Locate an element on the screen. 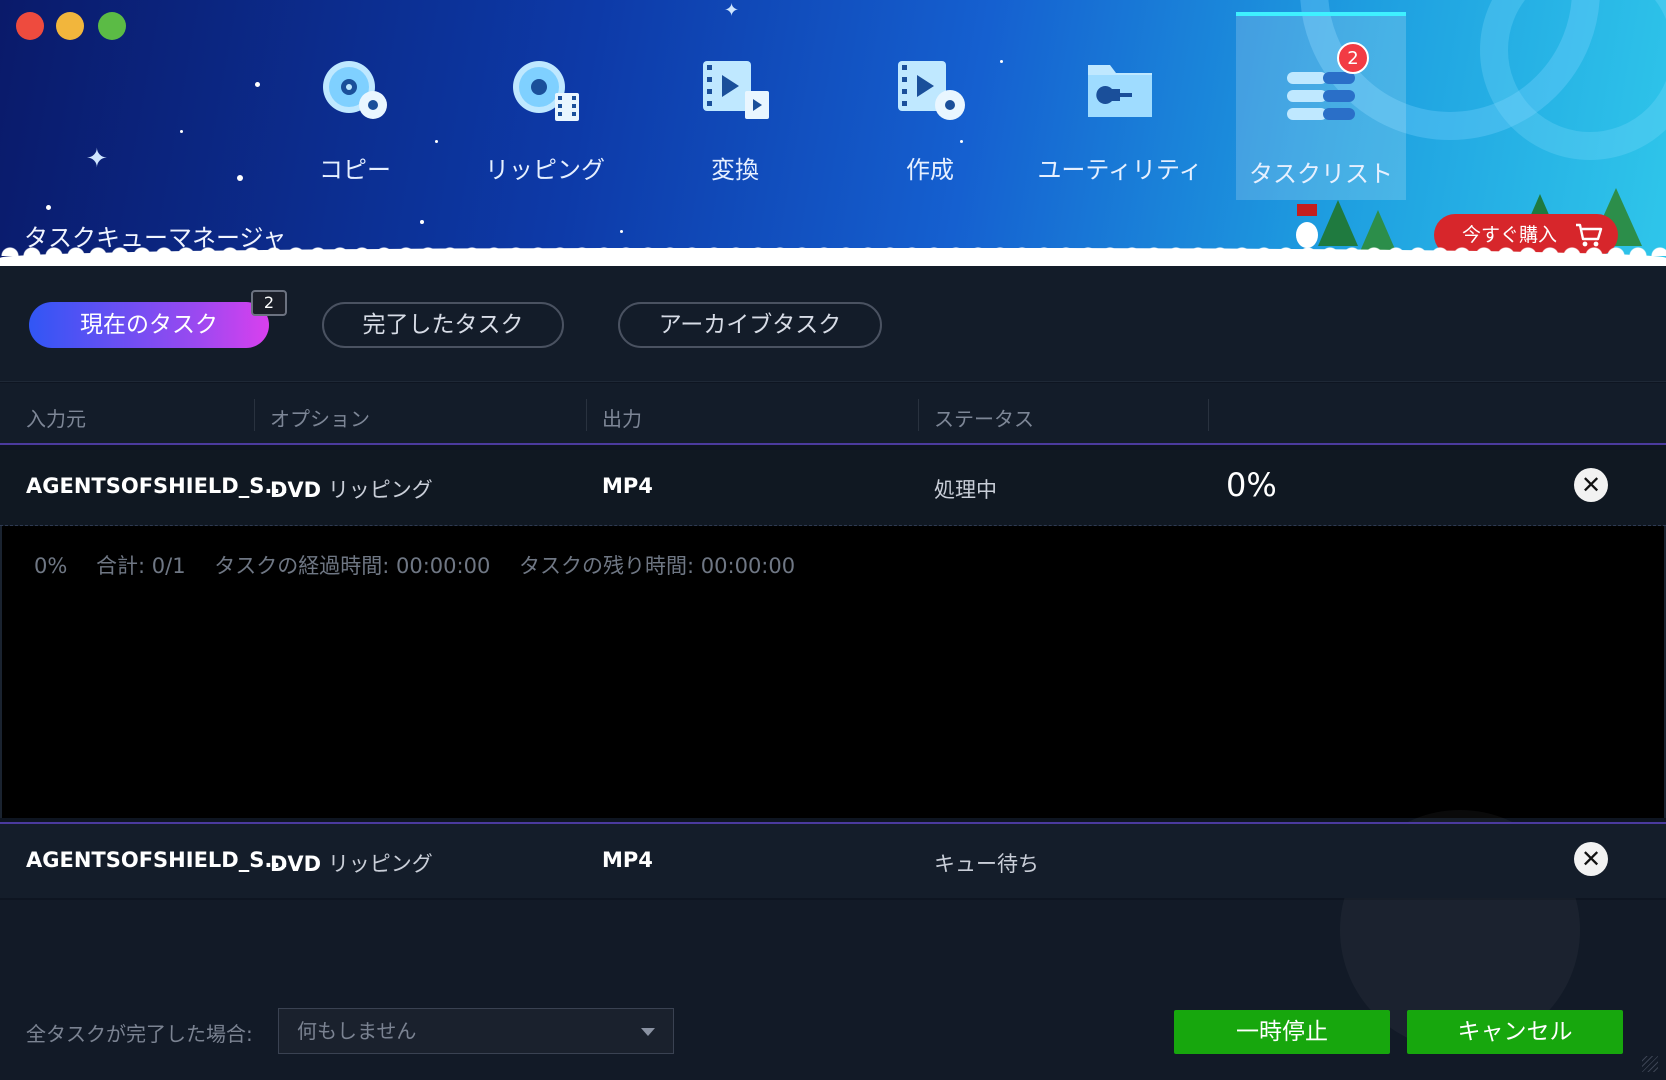 This screenshot has width=1666, height=1080. column-header-output: 出力 is located at coordinates (622, 419).